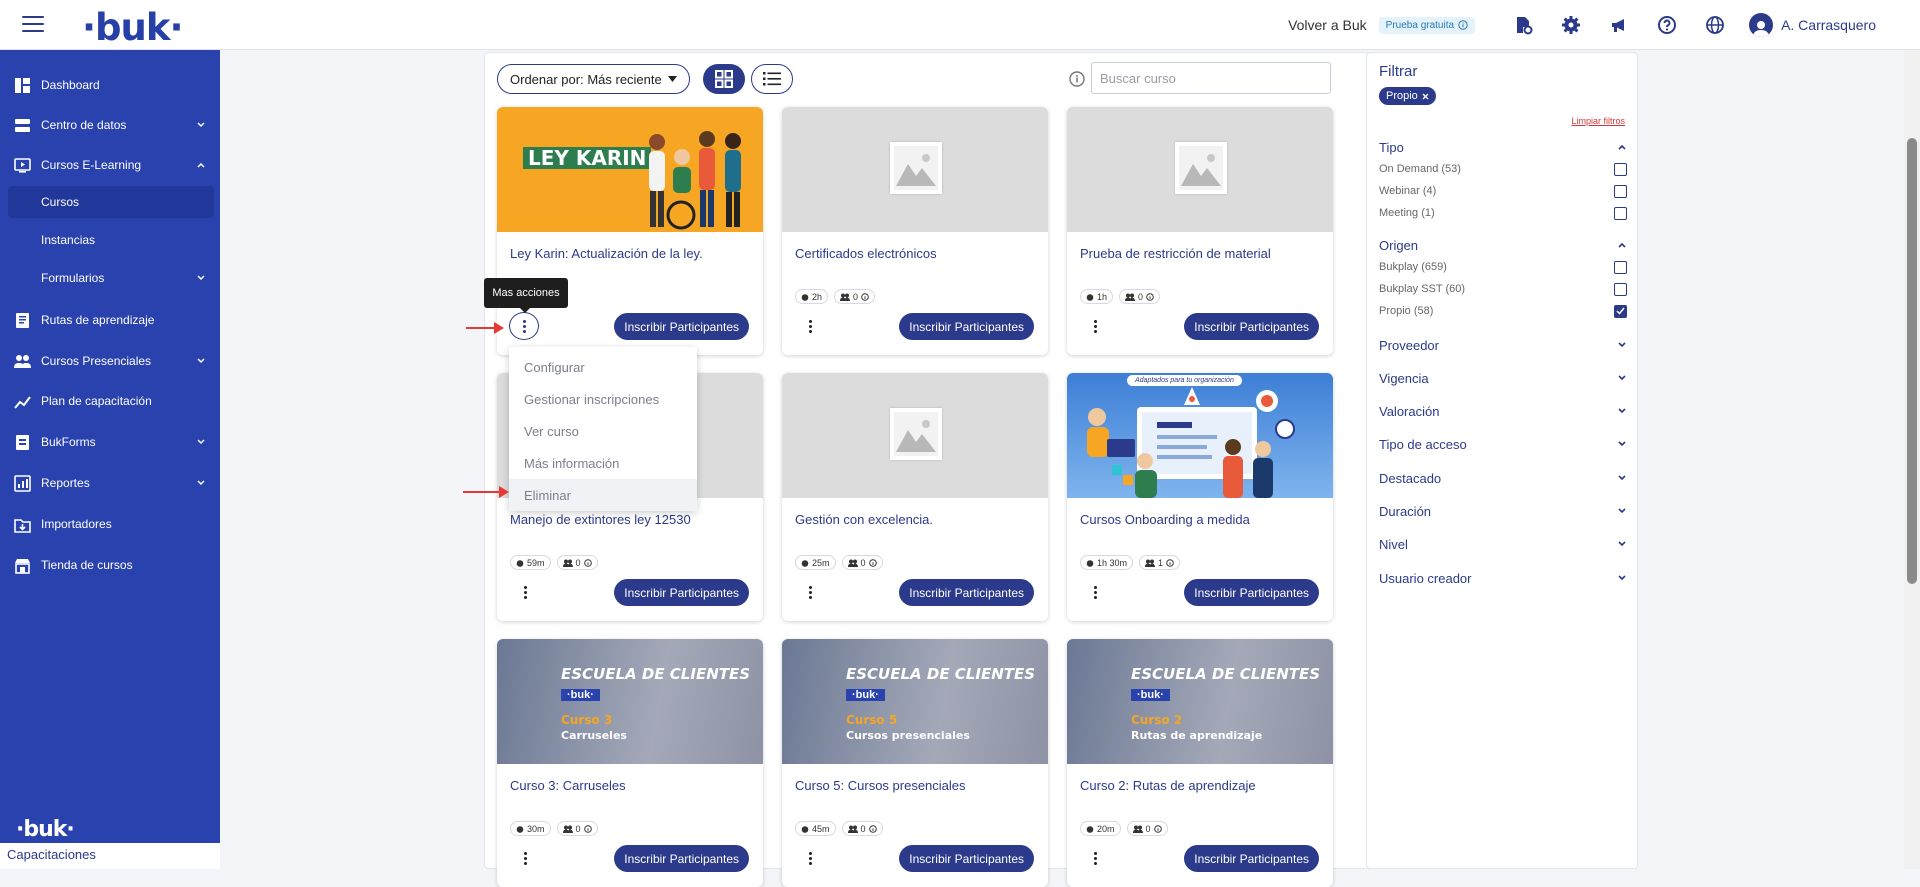 The image size is (1920, 887). What do you see at coordinates (1503, 411) in the screenshot?
I see `filter-section-valoracion: Valoración` at bounding box center [1503, 411].